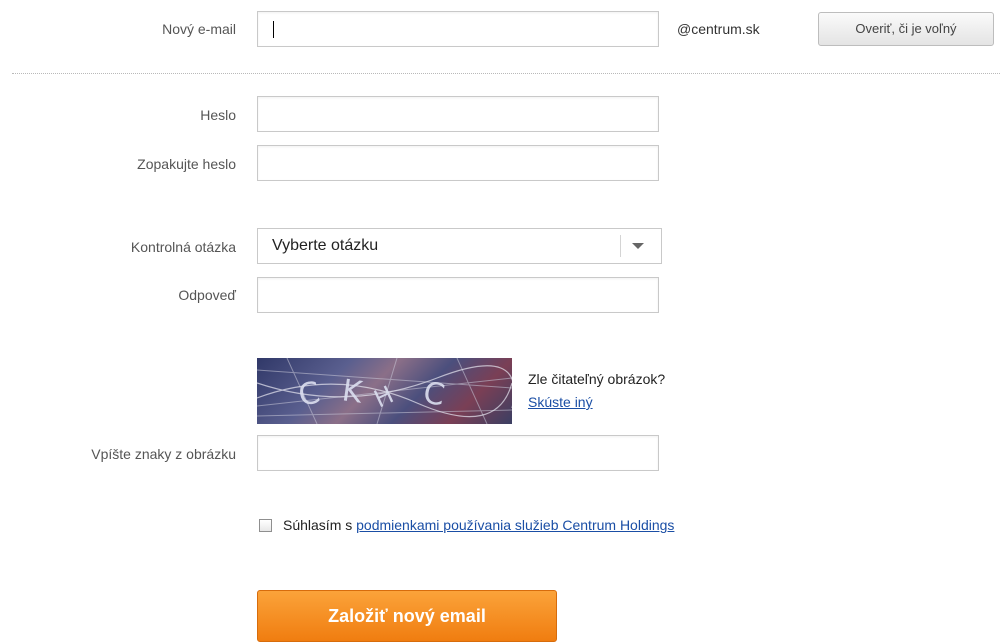 The image size is (1000, 642). I want to click on chevron-down-icon, so click(638, 246).